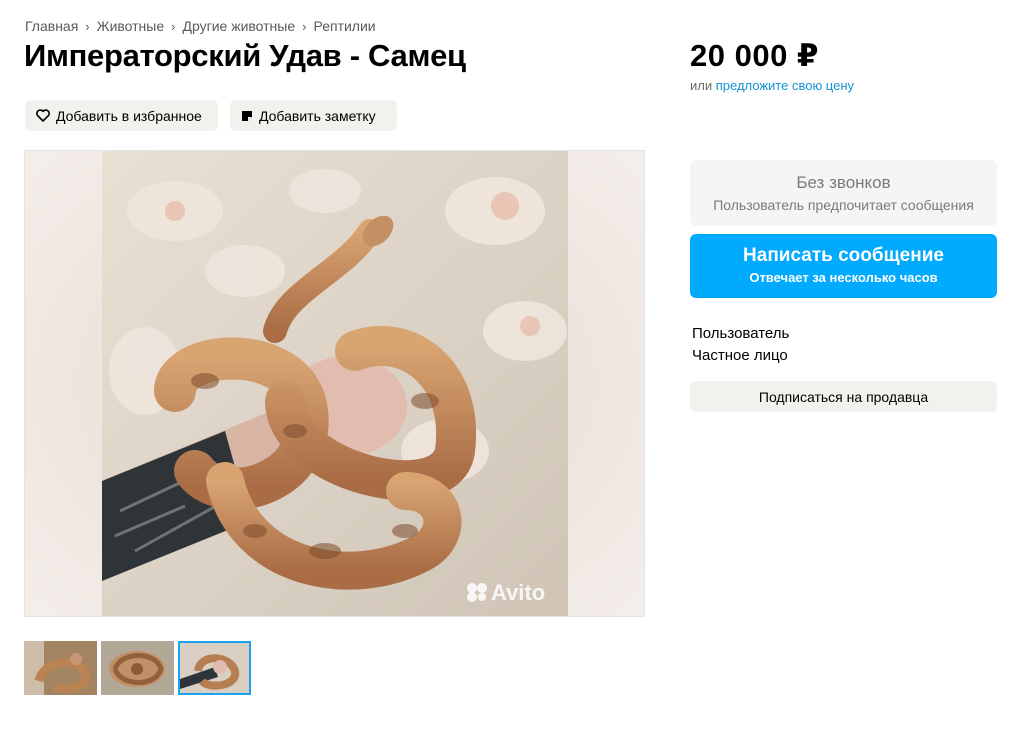 Image resolution: width=1024 pixels, height=735 pixels. What do you see at coordinates (247, 116) in the screenshot?
I see `note-icon` at bounding box center [247, 116].